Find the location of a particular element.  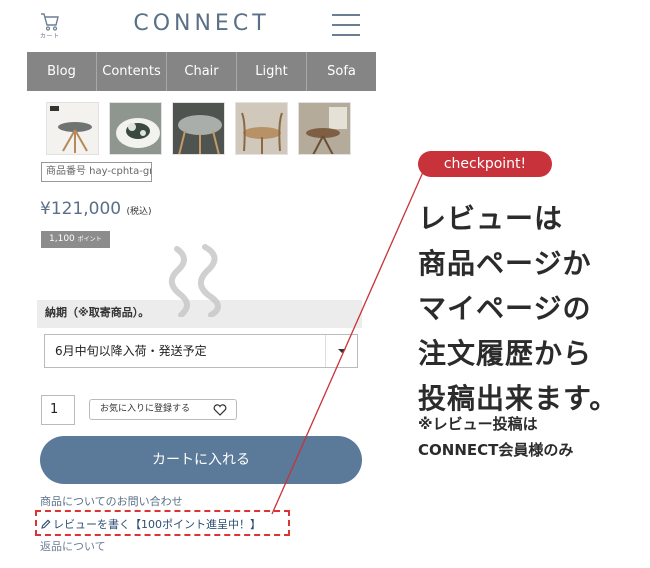

headline-line: マイページの is located at coordinates (505, 308).